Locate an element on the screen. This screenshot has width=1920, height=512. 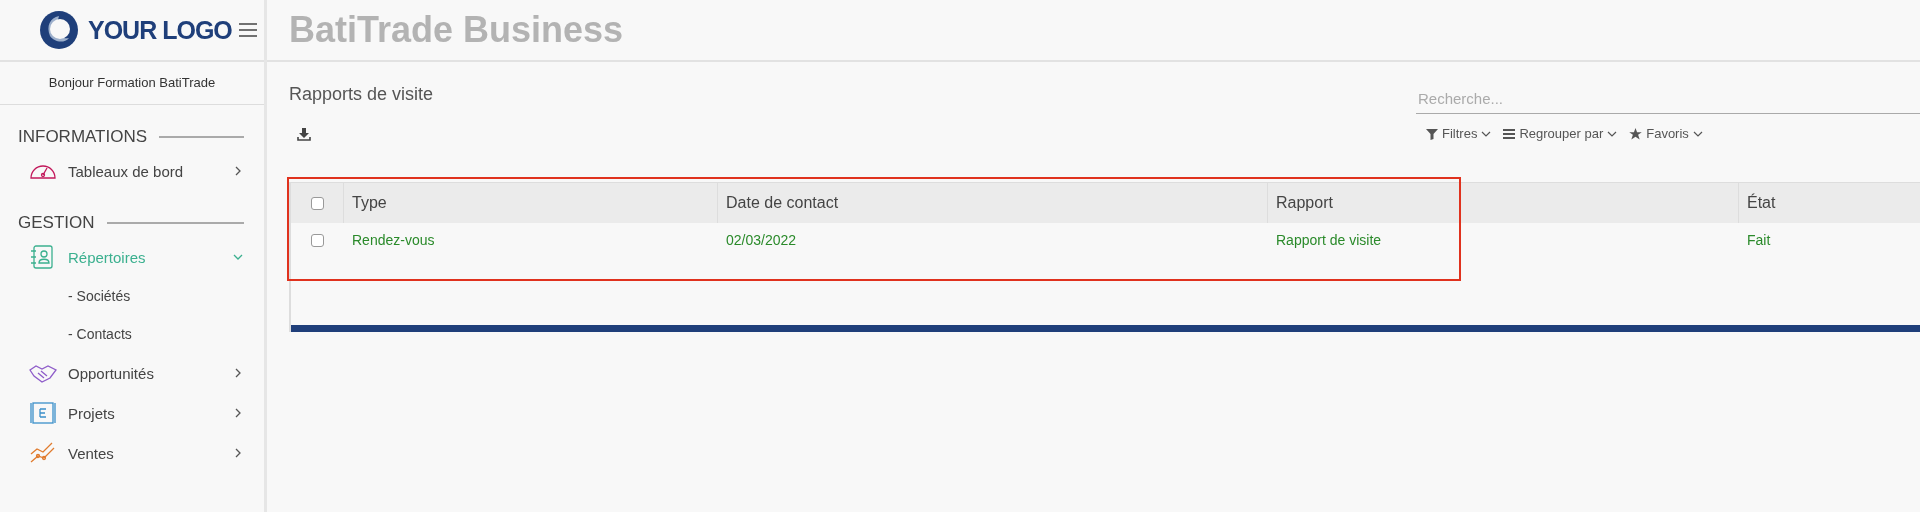
sidebar-subitem: - Sociétés is located at coordinates (65, 296).